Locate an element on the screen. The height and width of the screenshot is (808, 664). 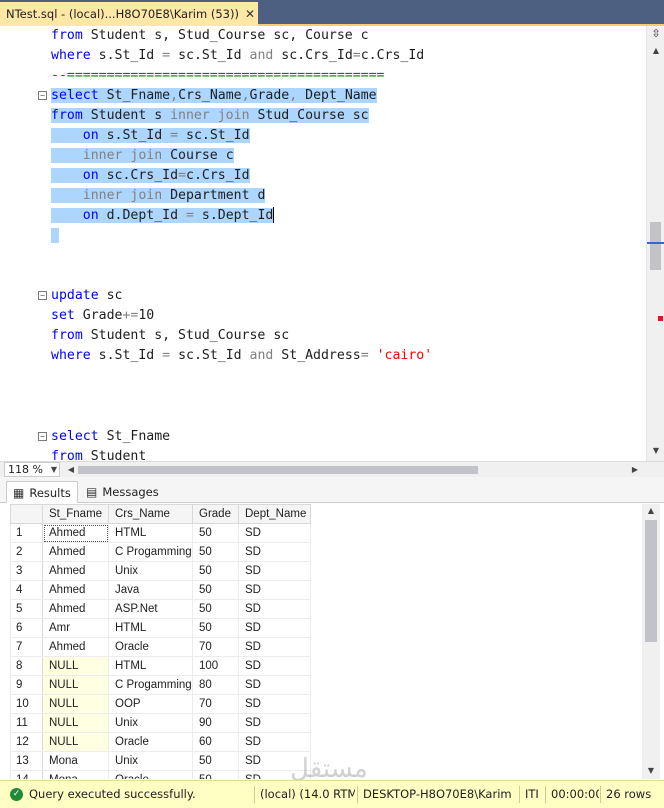
table-row: 12 NULL Oracle 60 SD is located at coordinates (160, 742).